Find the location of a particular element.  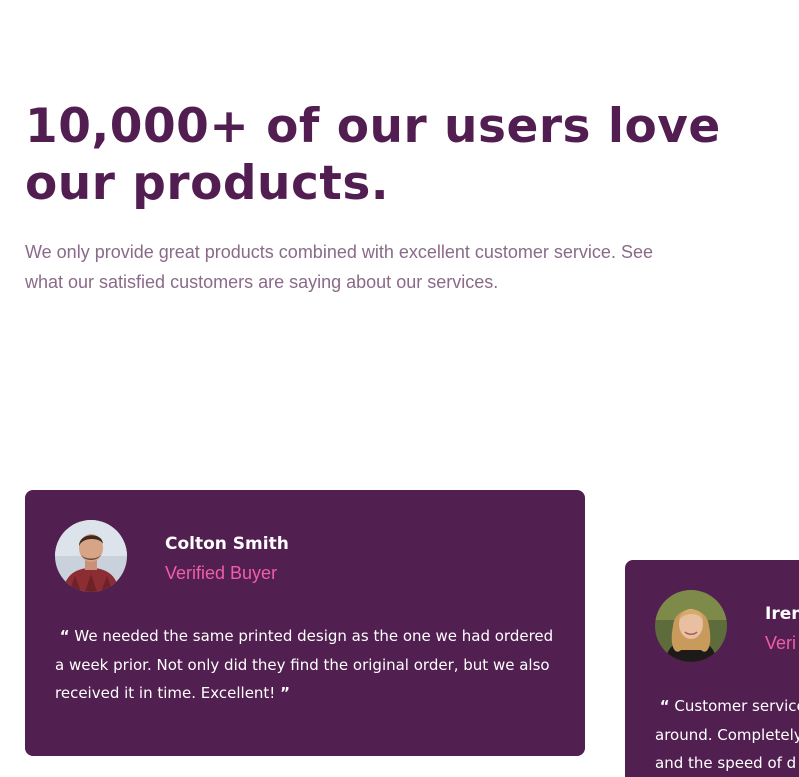

testimonial-role: Veri is located at coordinates (781, 643).